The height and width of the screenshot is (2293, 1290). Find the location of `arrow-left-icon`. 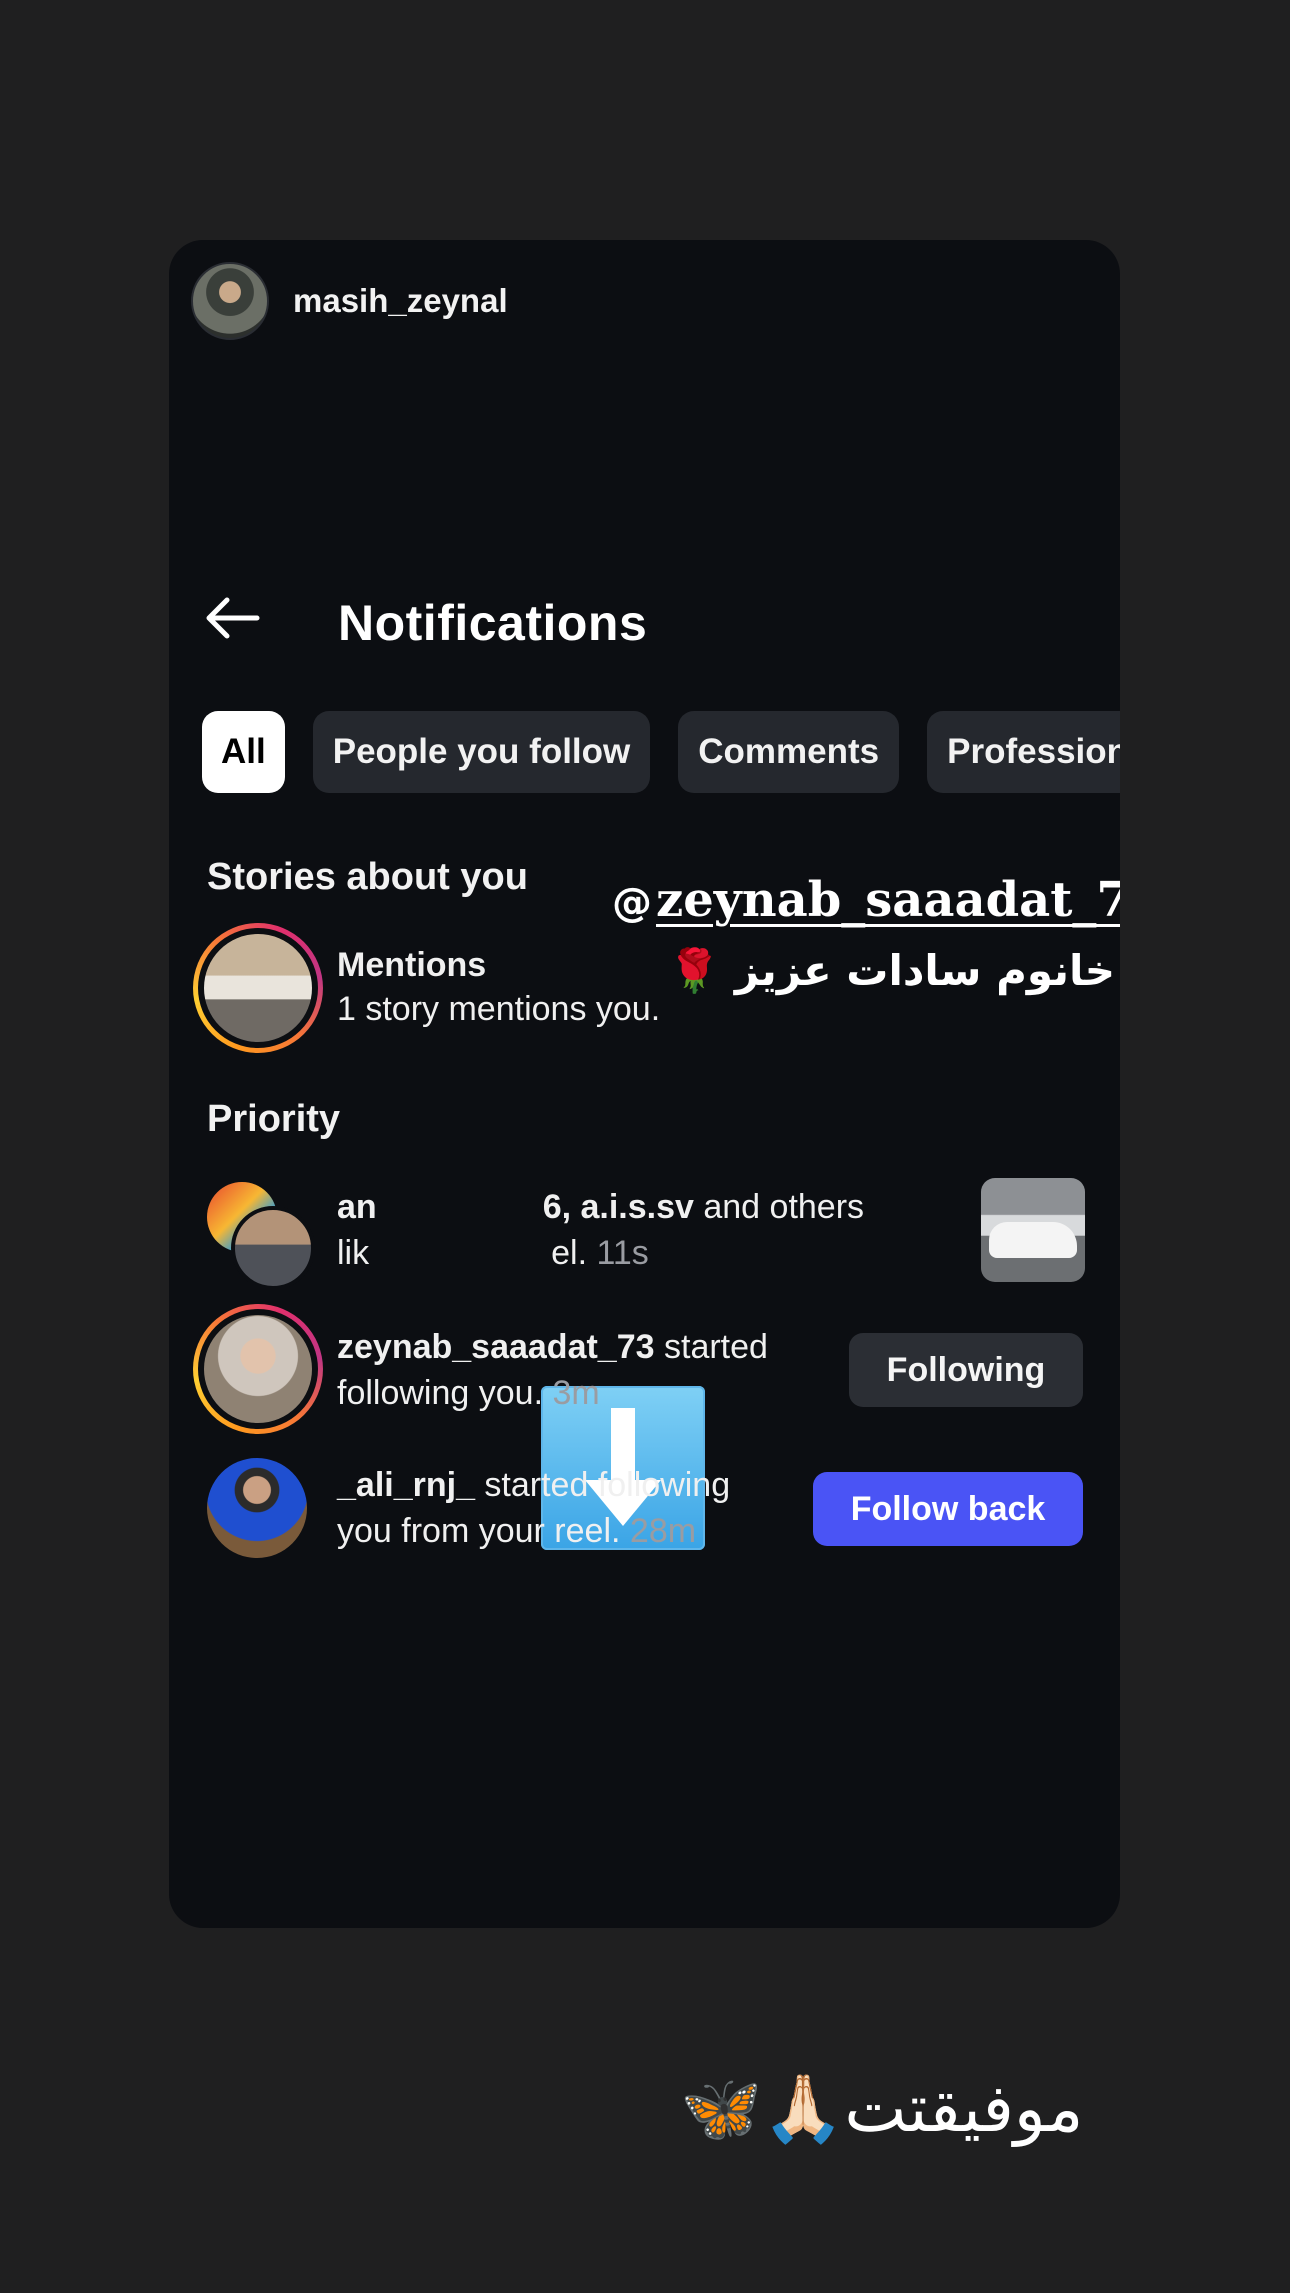

arrow-left-icon is located at coordinates (233, 618).